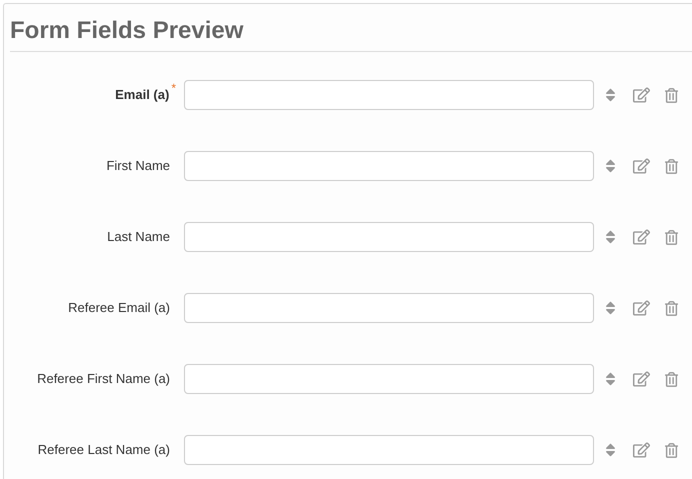 Image resolution: width=692 pixels, height=479 pixels. What do you see at coordinates (138, 237) in the screenshot?
I see `field-label: Last Name` at bounding box center [138, 237].